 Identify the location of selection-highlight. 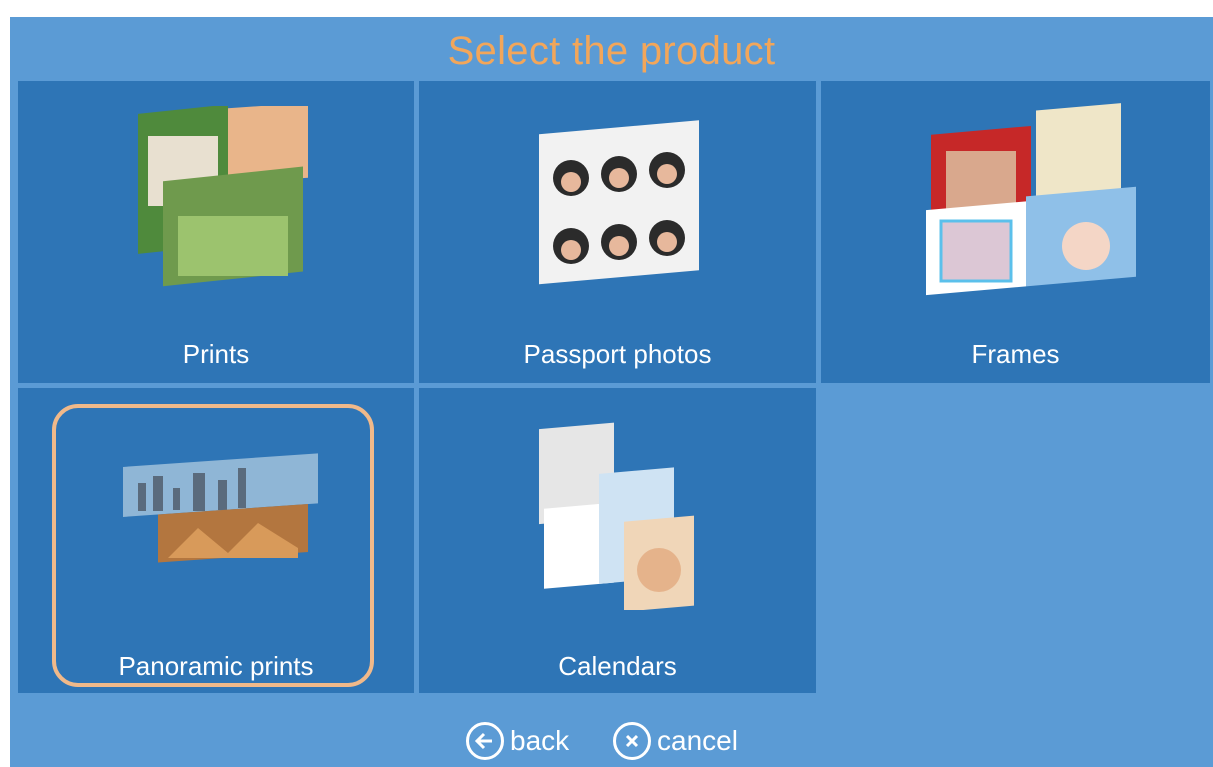
(213, 545).